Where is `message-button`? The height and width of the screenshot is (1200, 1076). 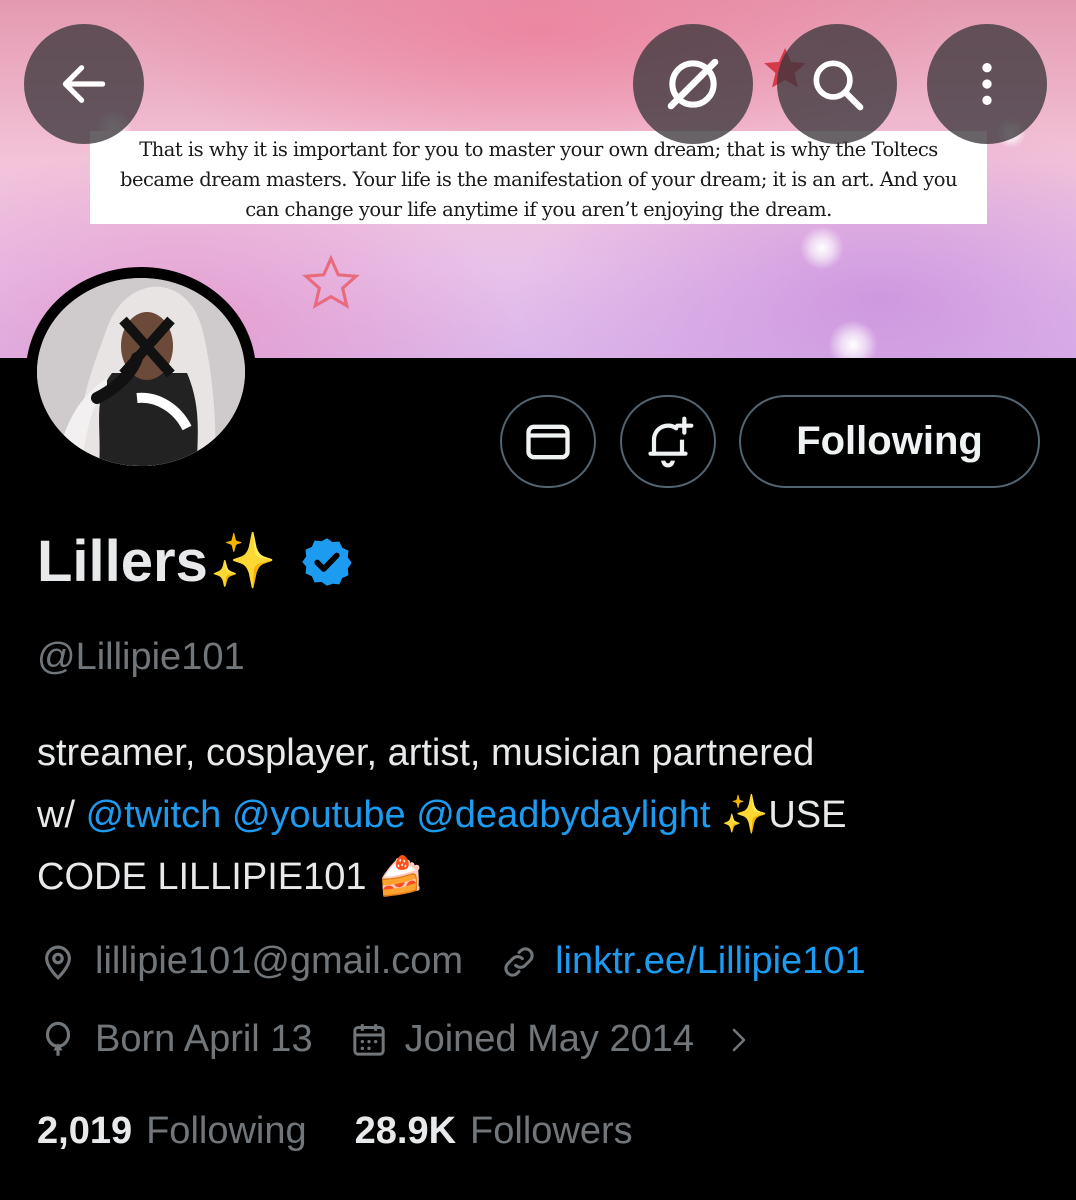 message-button is located at coordinates (548, 441).